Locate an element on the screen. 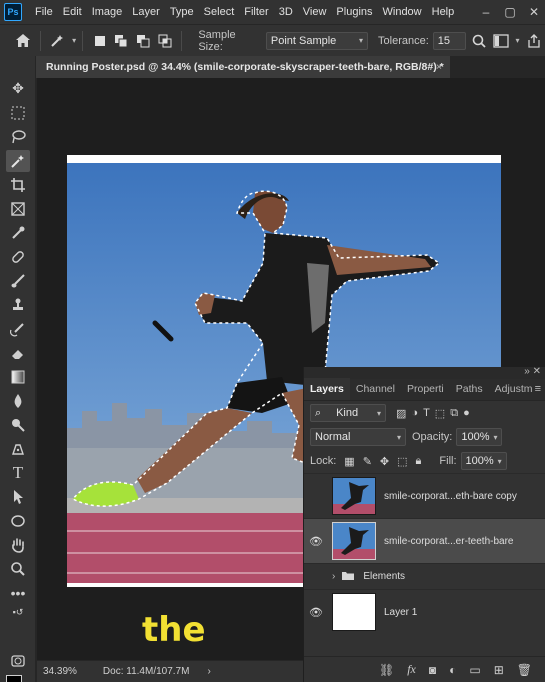 The width and height of the screenshot is (545, 682). layer-group-row: › Elements is located at coordinates (424, 576).